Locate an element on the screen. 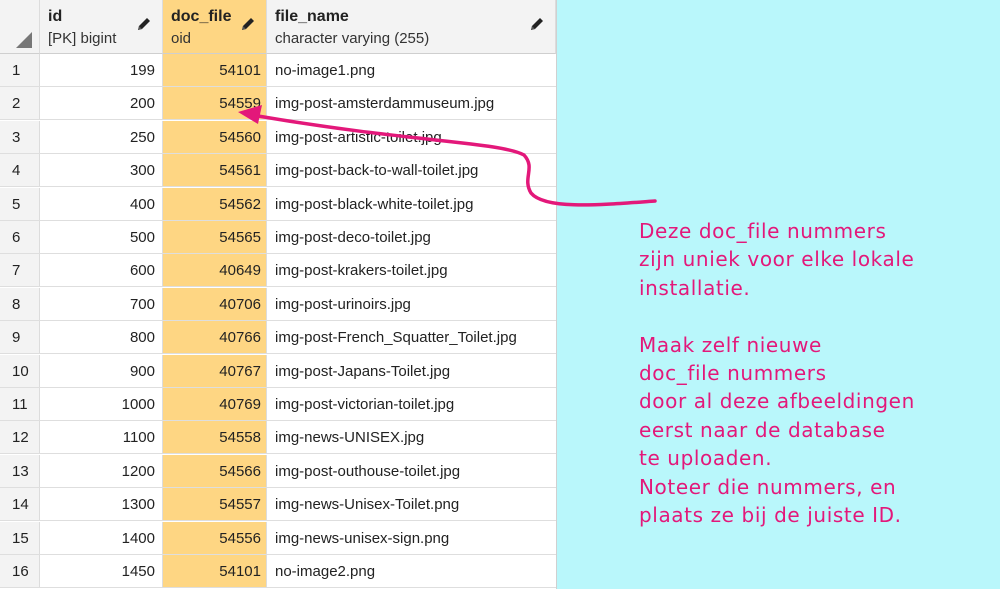  table-row: 11 1000 40769 img-post-victorian-toilet.jpg is located at coordinates (278, 404).